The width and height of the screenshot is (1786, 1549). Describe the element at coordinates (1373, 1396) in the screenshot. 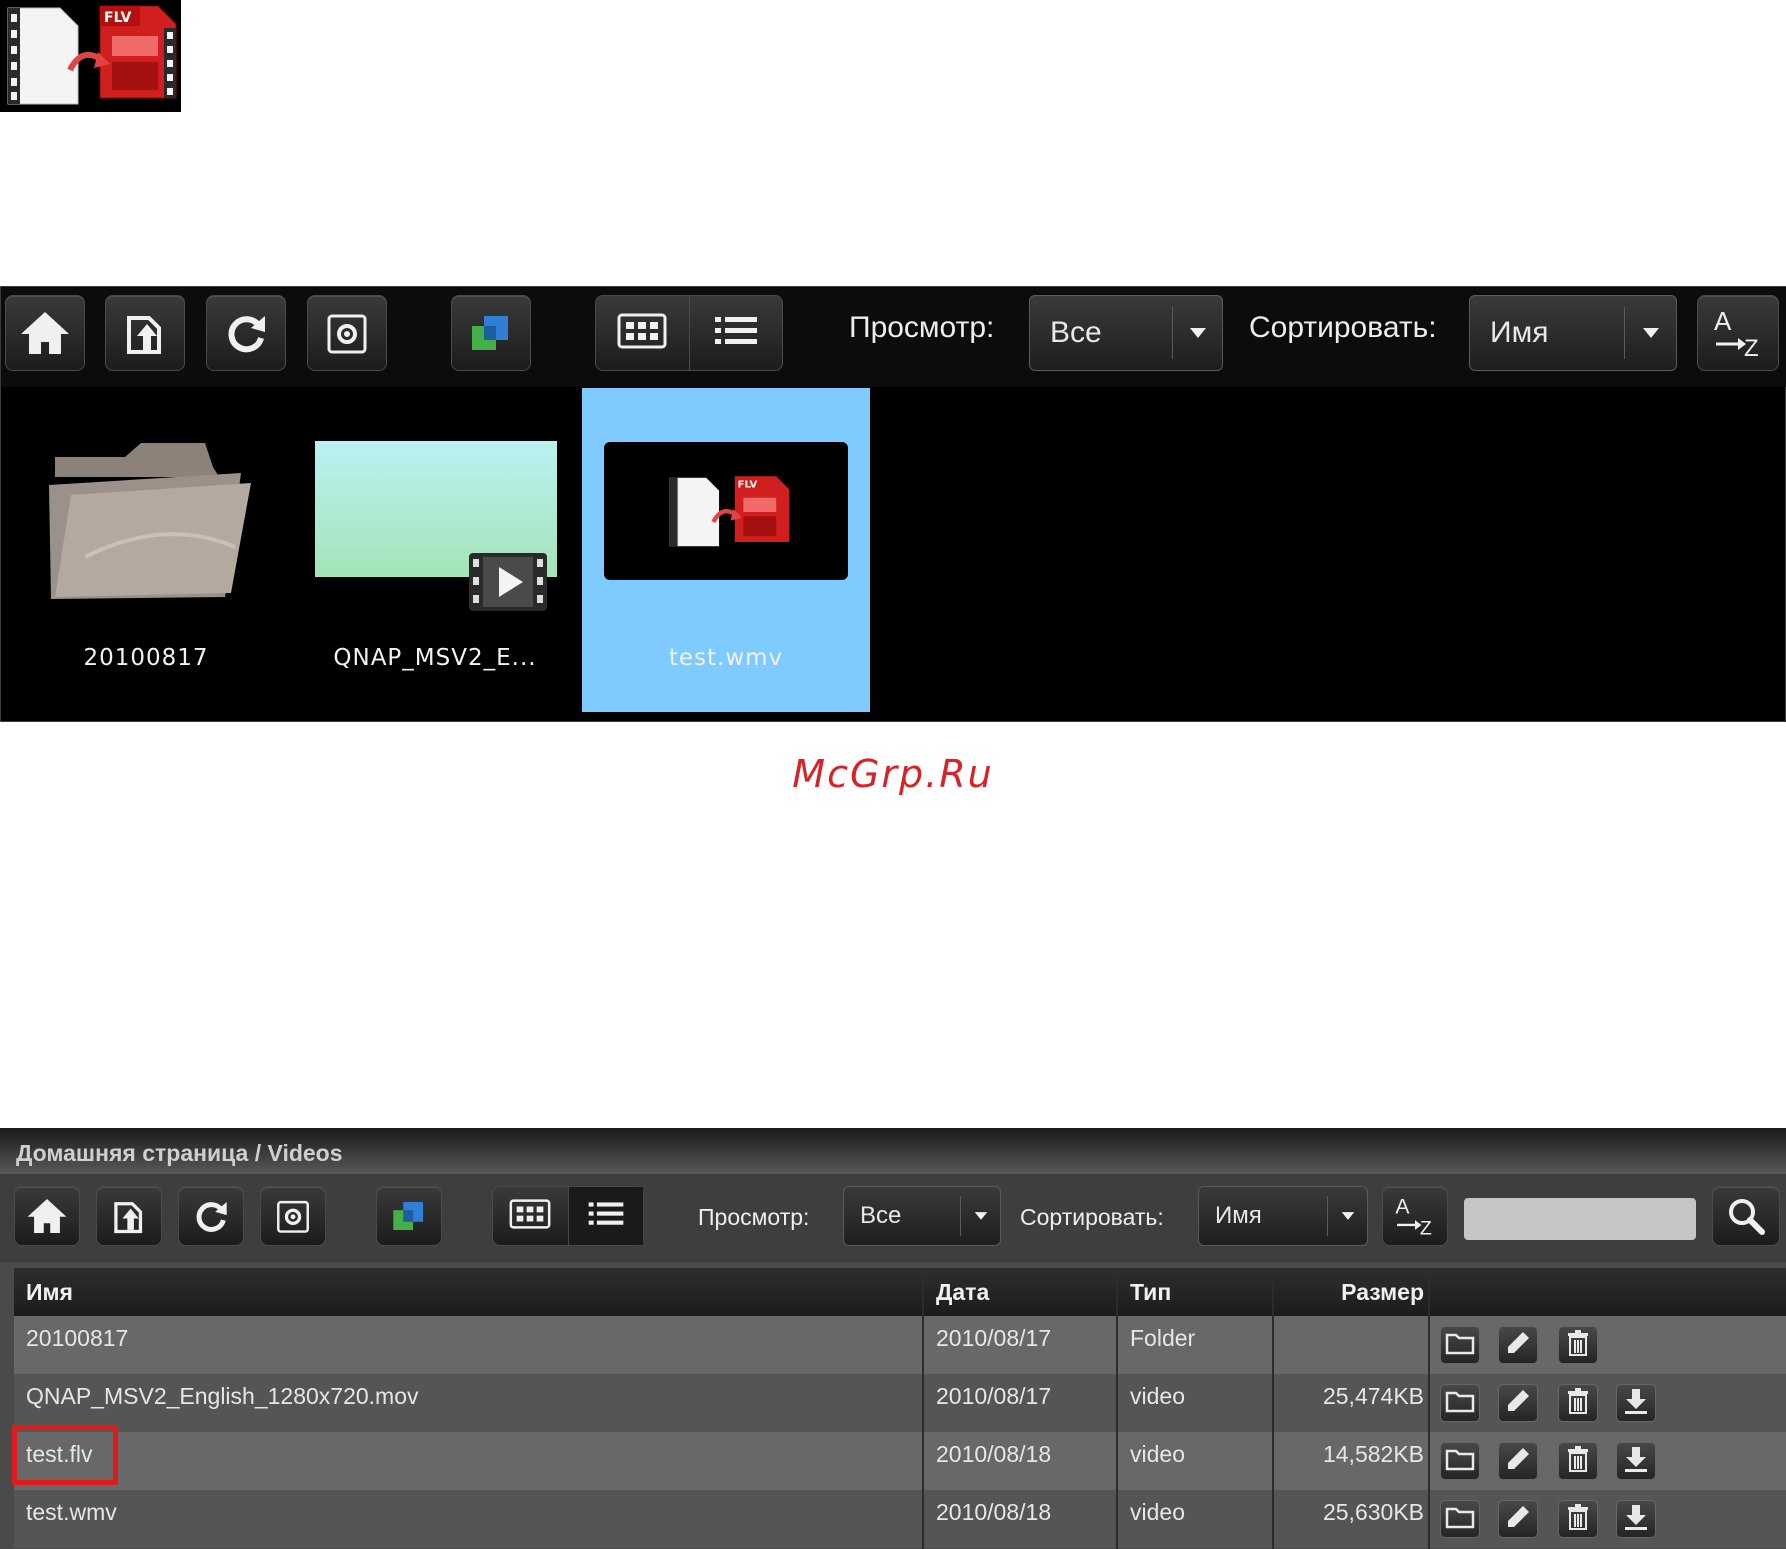

I see `file-size: 25,474KB` at that location.